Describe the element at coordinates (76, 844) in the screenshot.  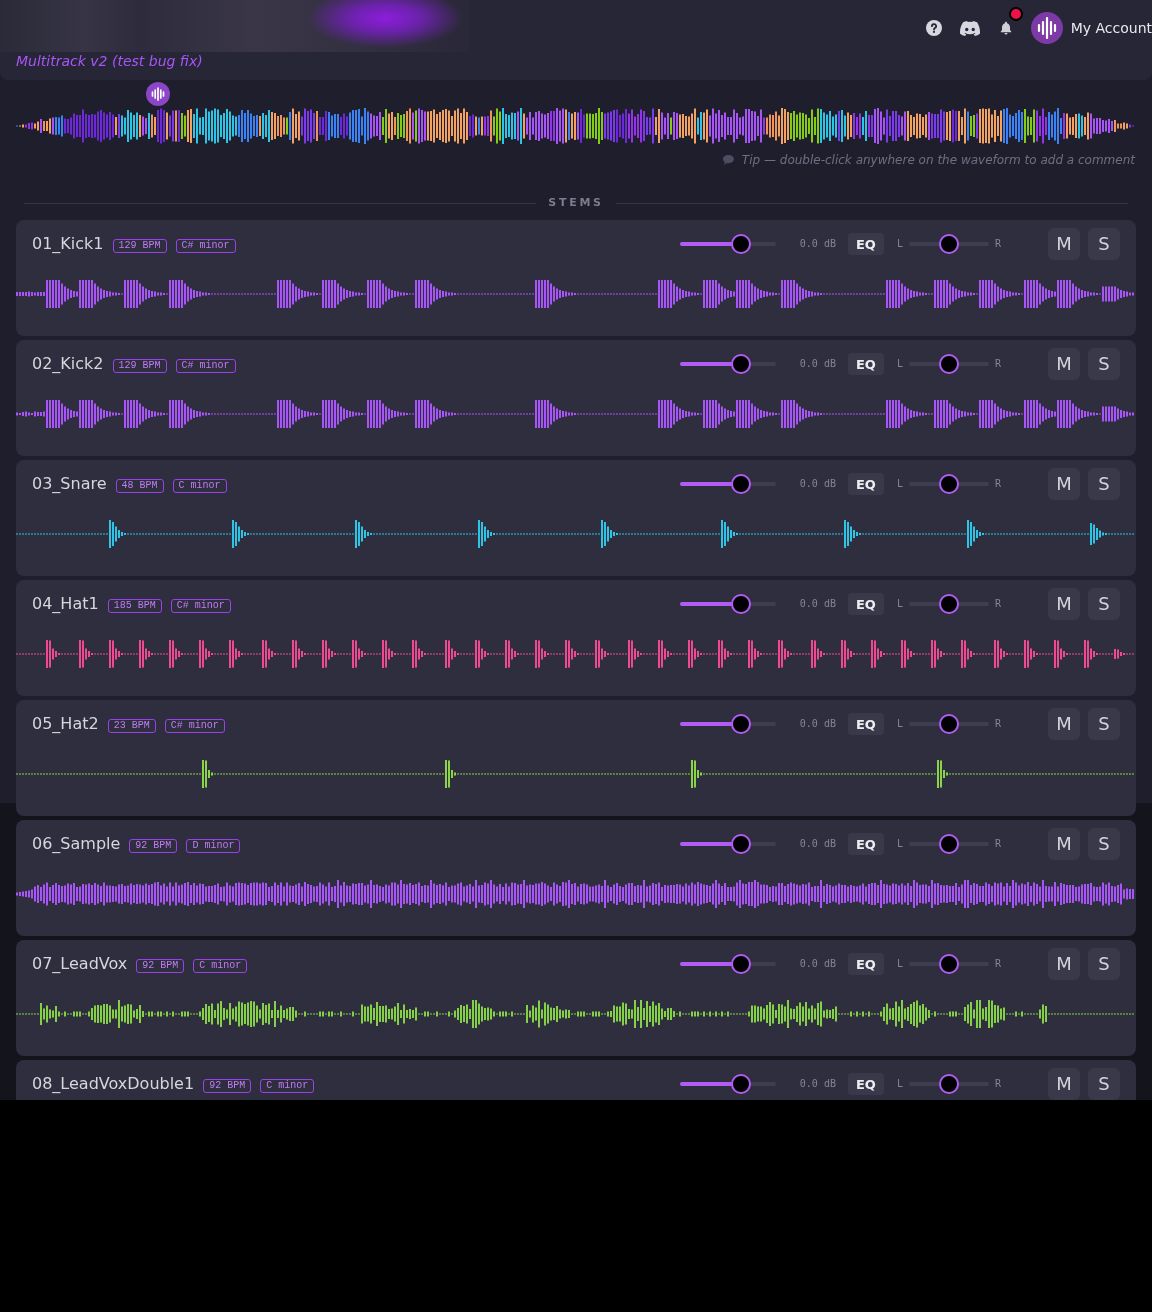
I see `track-name: 06_Sample` at that location.